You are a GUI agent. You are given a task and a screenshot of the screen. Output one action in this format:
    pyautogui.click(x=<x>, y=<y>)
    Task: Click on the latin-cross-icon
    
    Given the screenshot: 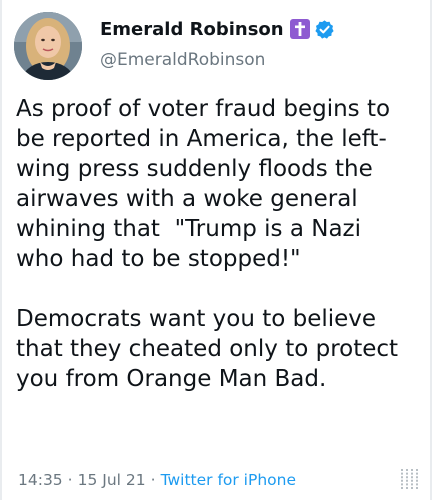 What is the action you would take?
    pyautogui.click(x=299, y=29)
    